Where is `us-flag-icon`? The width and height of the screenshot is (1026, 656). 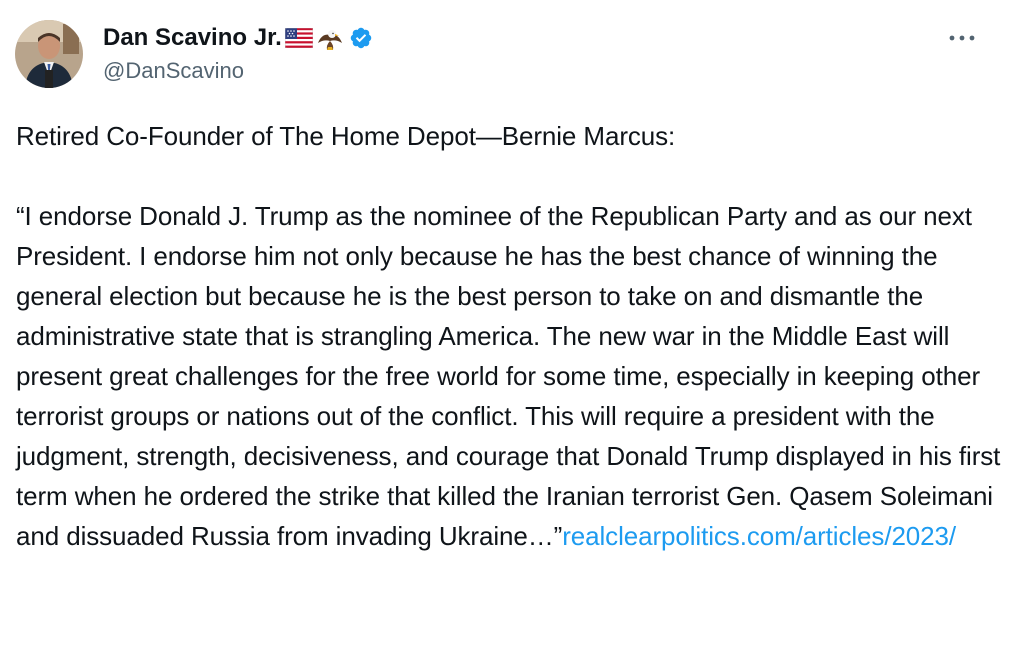 us-flag-icon is located at coordinates (298, 38).